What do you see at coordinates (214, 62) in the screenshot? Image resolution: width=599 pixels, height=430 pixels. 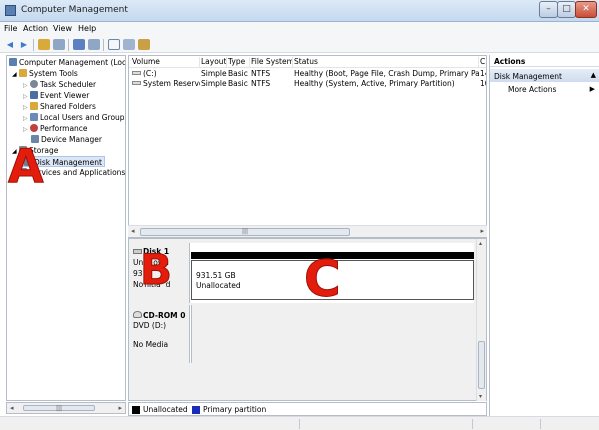 I see `column-layout: Layout` at bounding box center [214, 62].